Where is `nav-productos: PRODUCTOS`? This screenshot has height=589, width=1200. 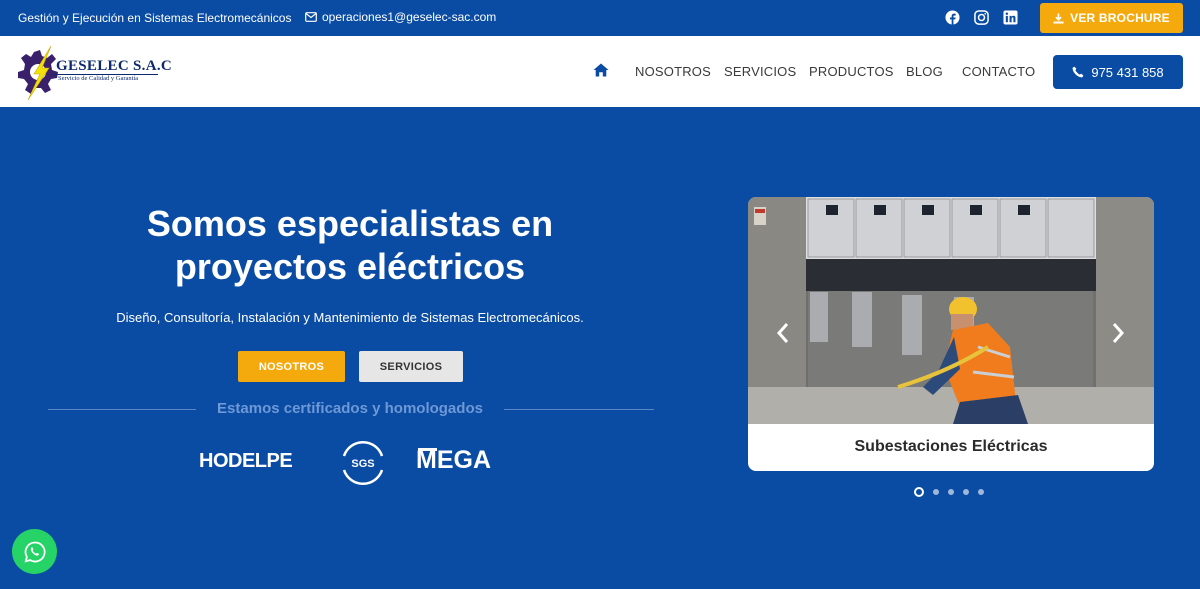 nav-productos: PRODUCTOS is located at coordinates (851, 71).